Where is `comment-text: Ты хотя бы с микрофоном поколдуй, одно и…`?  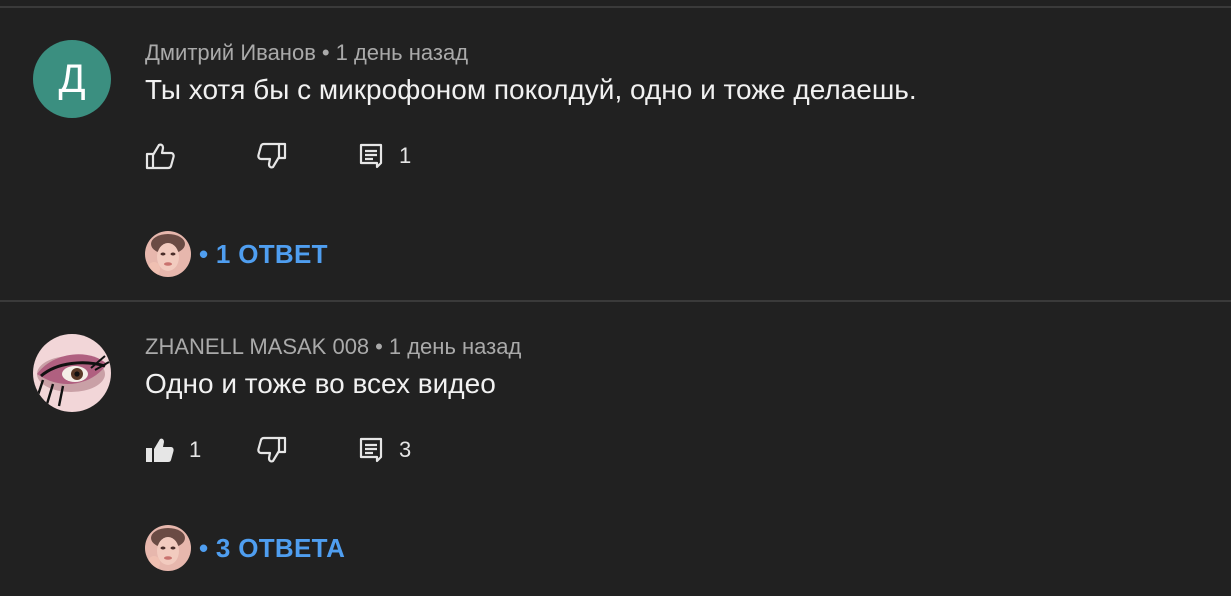 comment-text: Ты хотя бы с микрофоном поколдуй, одно и… is located at coordinates (531, 89).